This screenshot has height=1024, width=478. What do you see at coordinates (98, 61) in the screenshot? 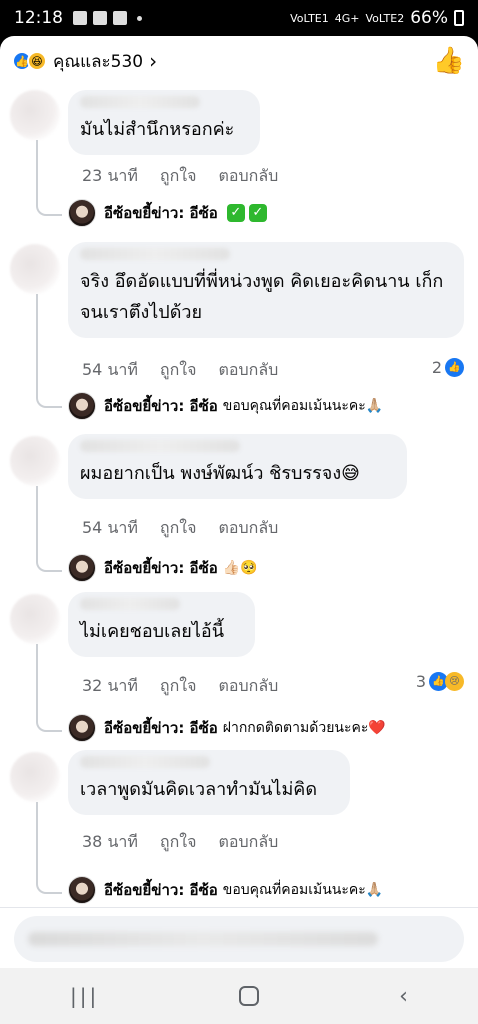
I see `reactions-summary: คุณและ530` at bounding box center [98, 61].